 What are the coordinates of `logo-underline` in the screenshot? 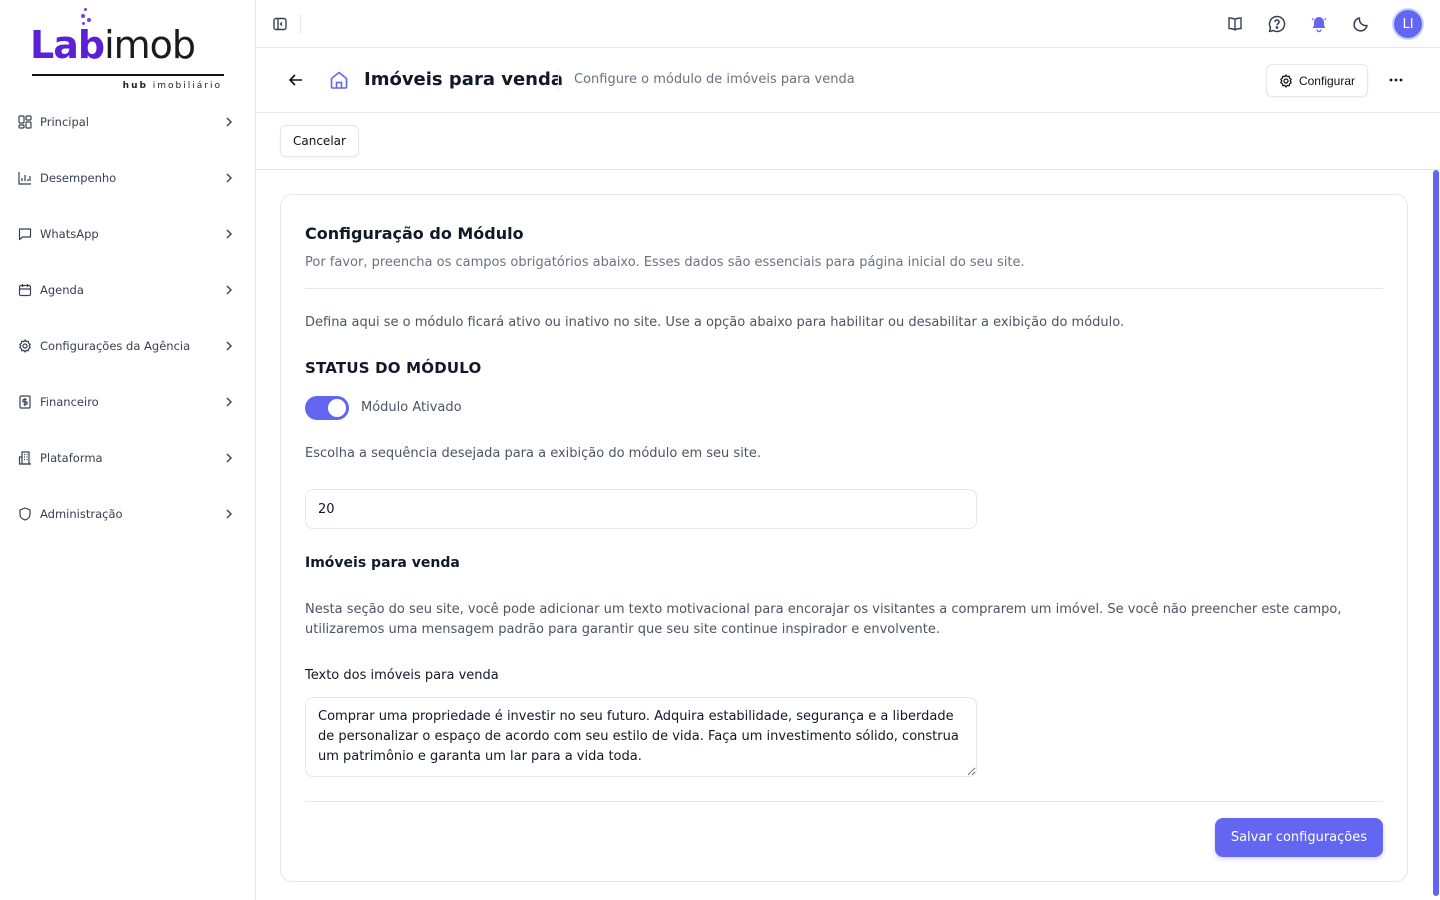 It's located at (128, 75).